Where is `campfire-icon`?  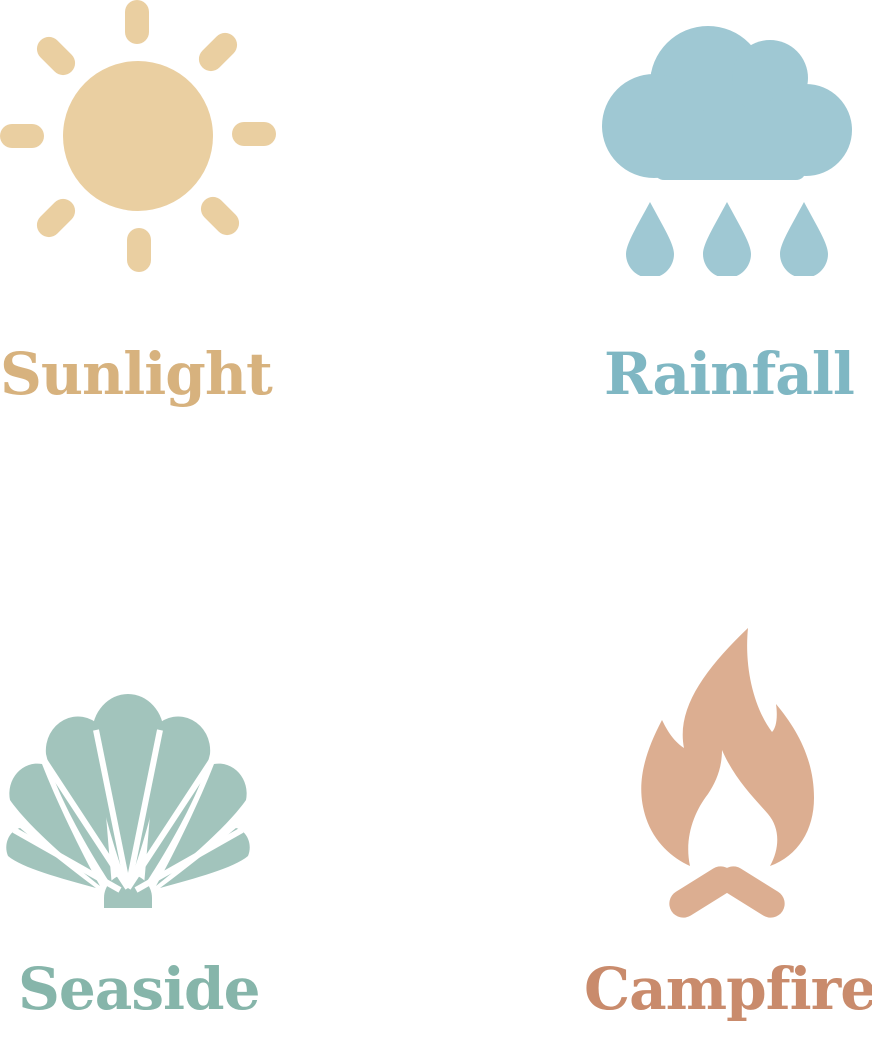
campfire-icon is located at coordinates (726, 773).